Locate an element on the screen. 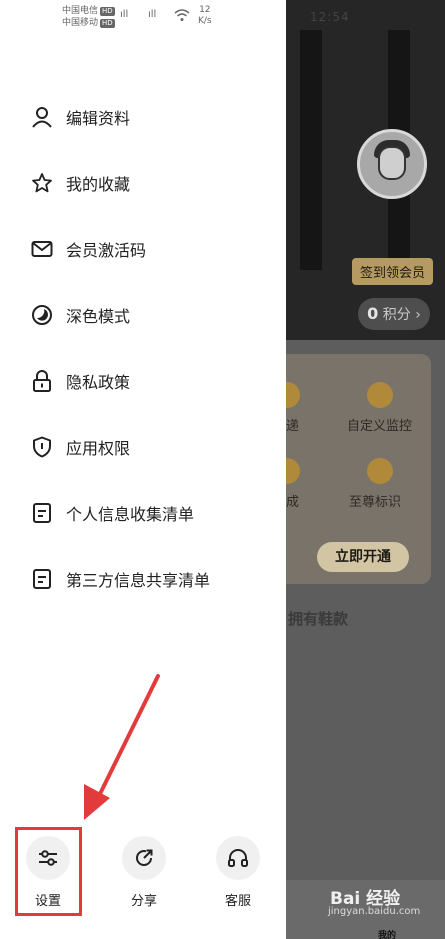 Image resolution: width=445 pixels, height=939 pixels. watermark-url: jingyan.baidu.com is located at coordinates (374, 911).